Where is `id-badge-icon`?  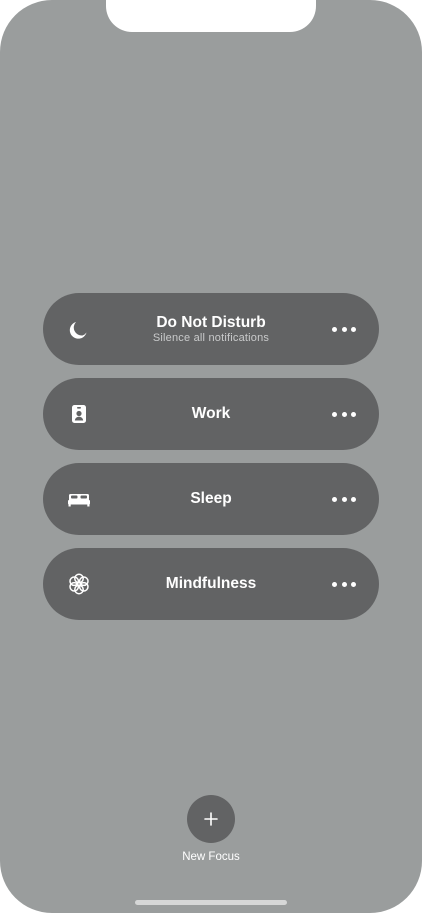
id-badge-icon is located at coordinates (79, 414).